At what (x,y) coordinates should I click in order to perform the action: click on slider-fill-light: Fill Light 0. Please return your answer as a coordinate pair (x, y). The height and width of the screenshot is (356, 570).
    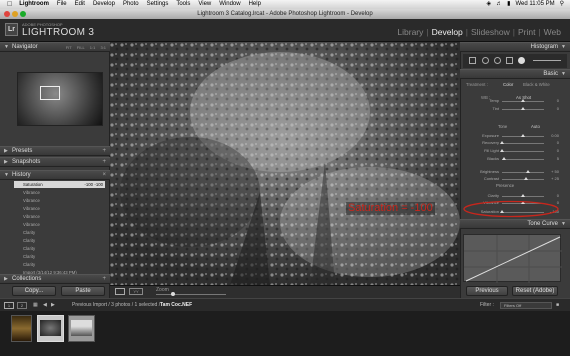
    Looking at the image, I should click on (511, 151).